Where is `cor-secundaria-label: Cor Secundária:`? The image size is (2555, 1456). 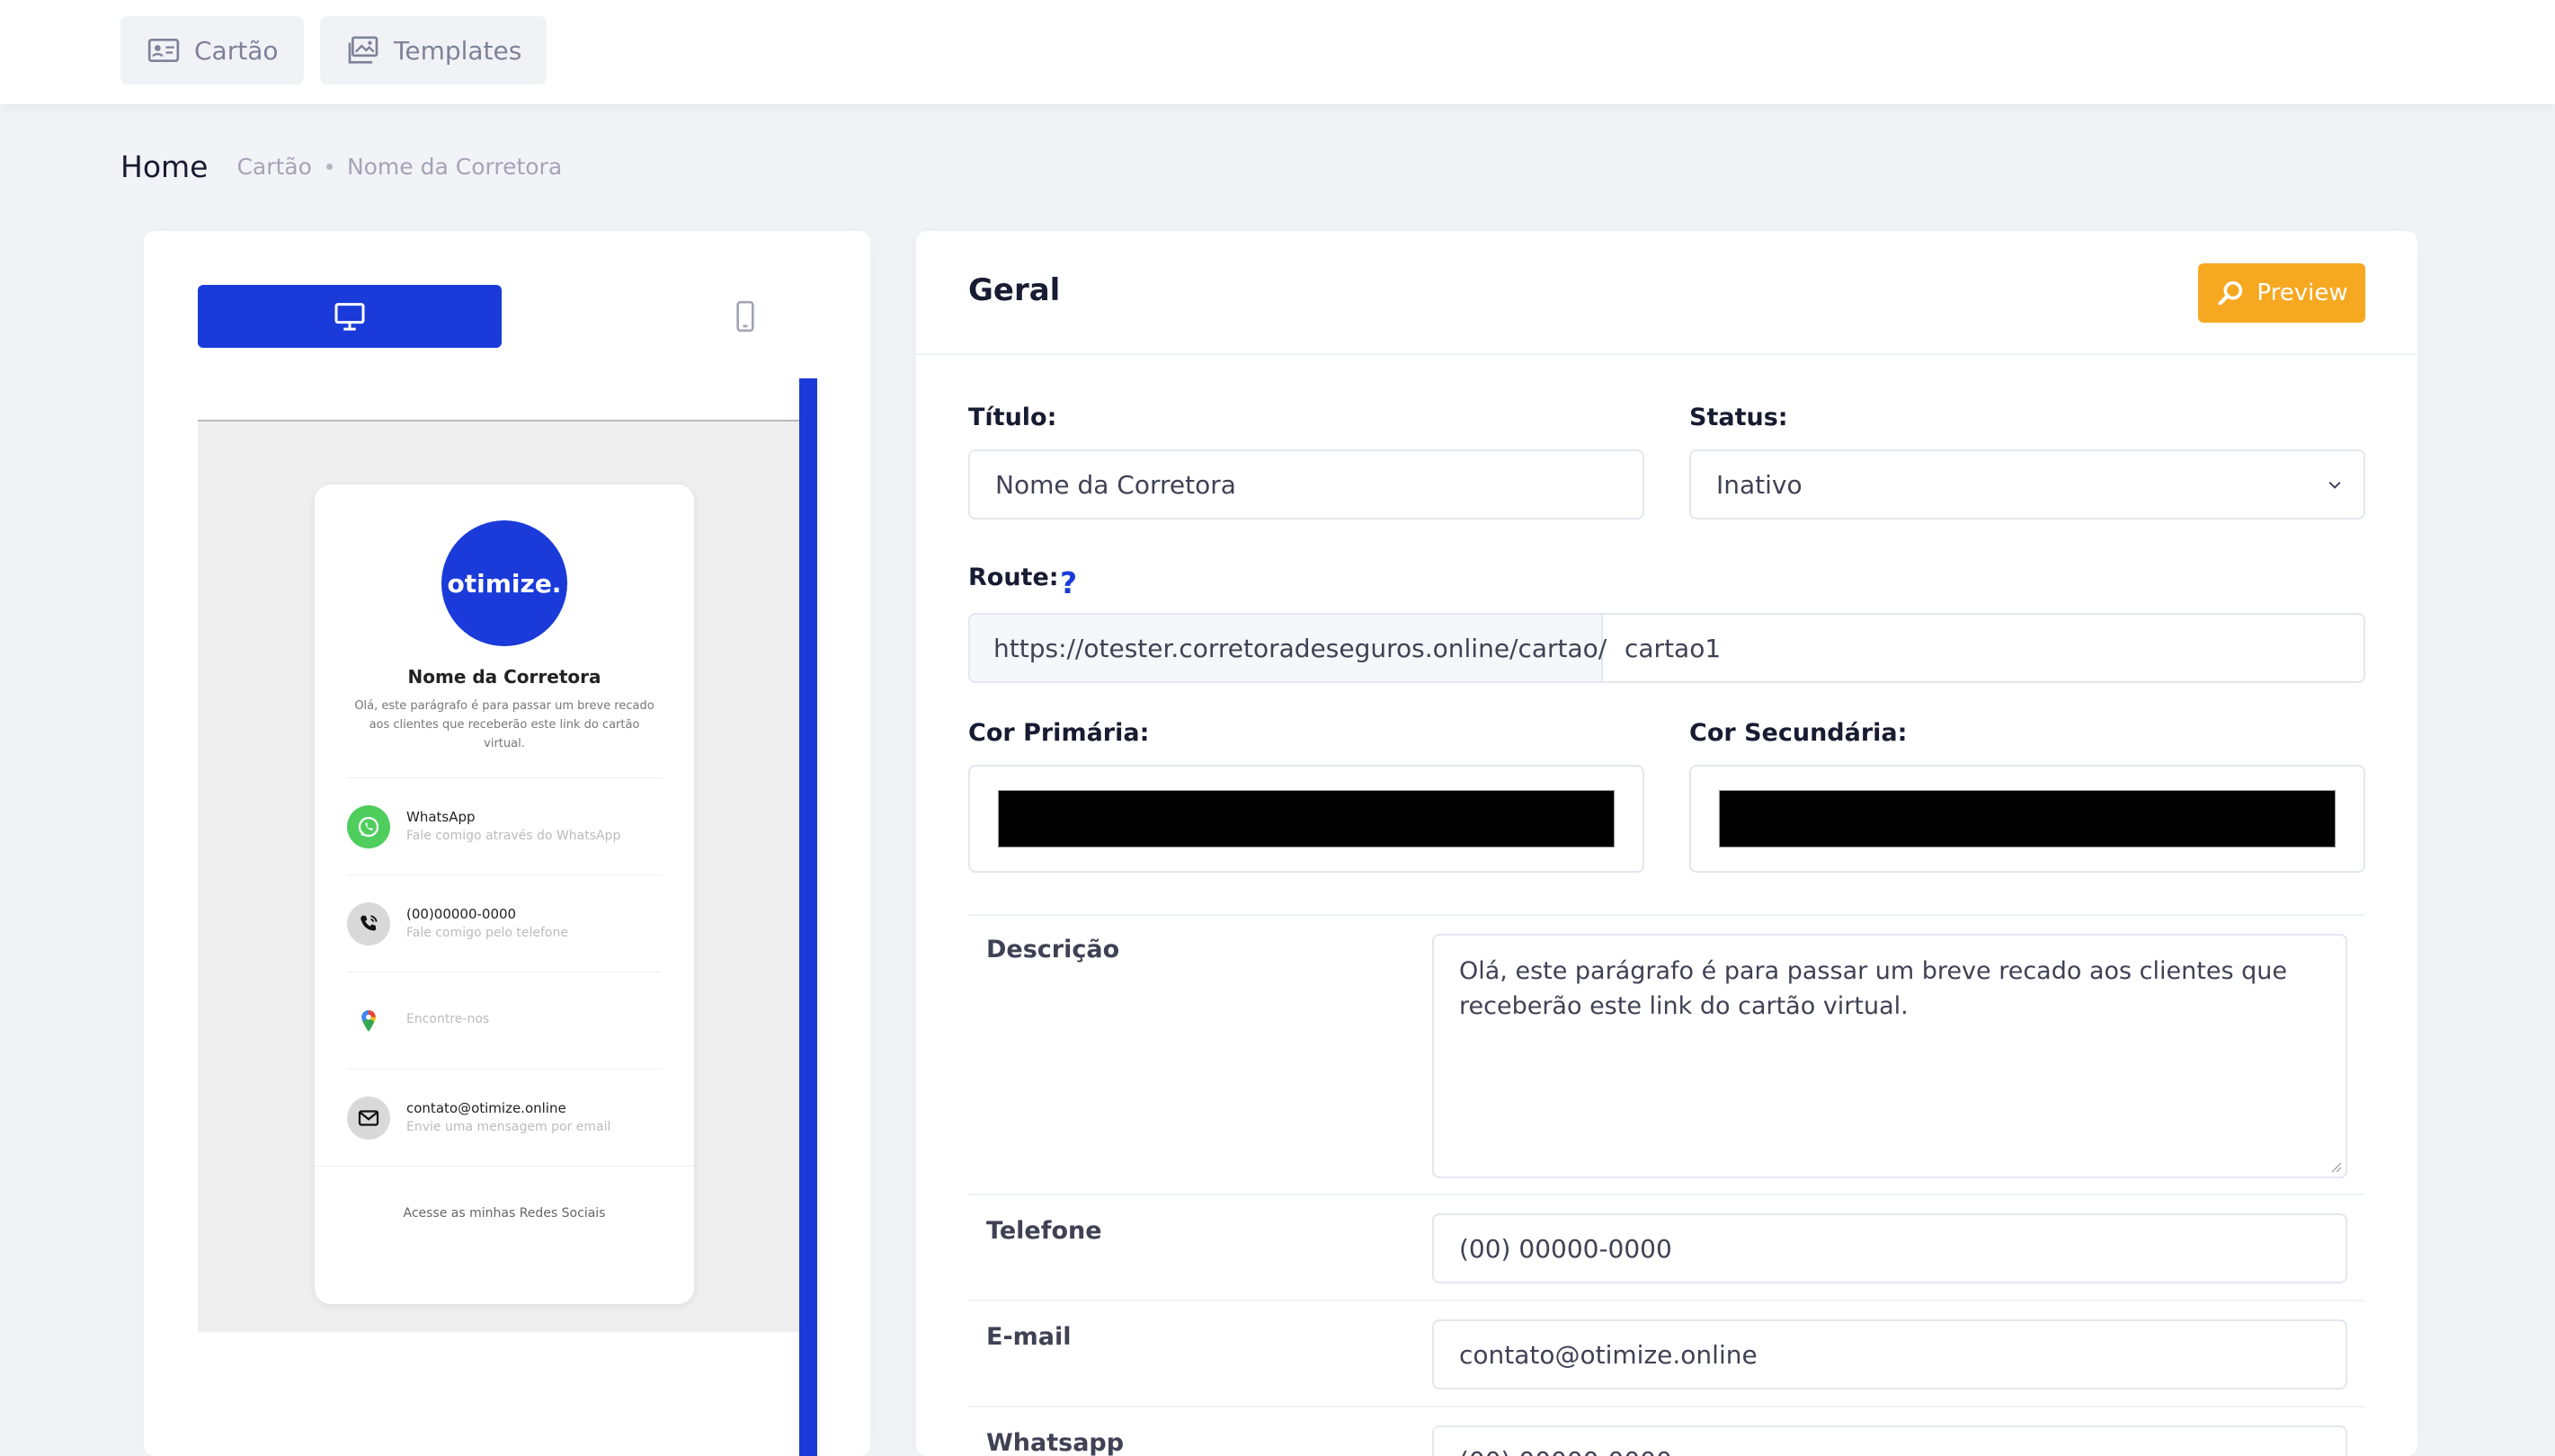 cor-secundaria-label: Cor Secundária: is located at coordinates (1798, 733).